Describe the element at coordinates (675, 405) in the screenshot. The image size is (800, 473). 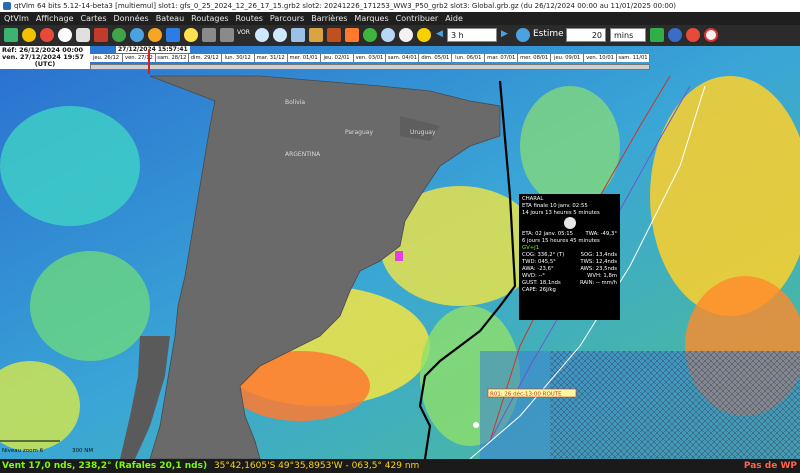
I see `ice-zone-hatch` at that location.